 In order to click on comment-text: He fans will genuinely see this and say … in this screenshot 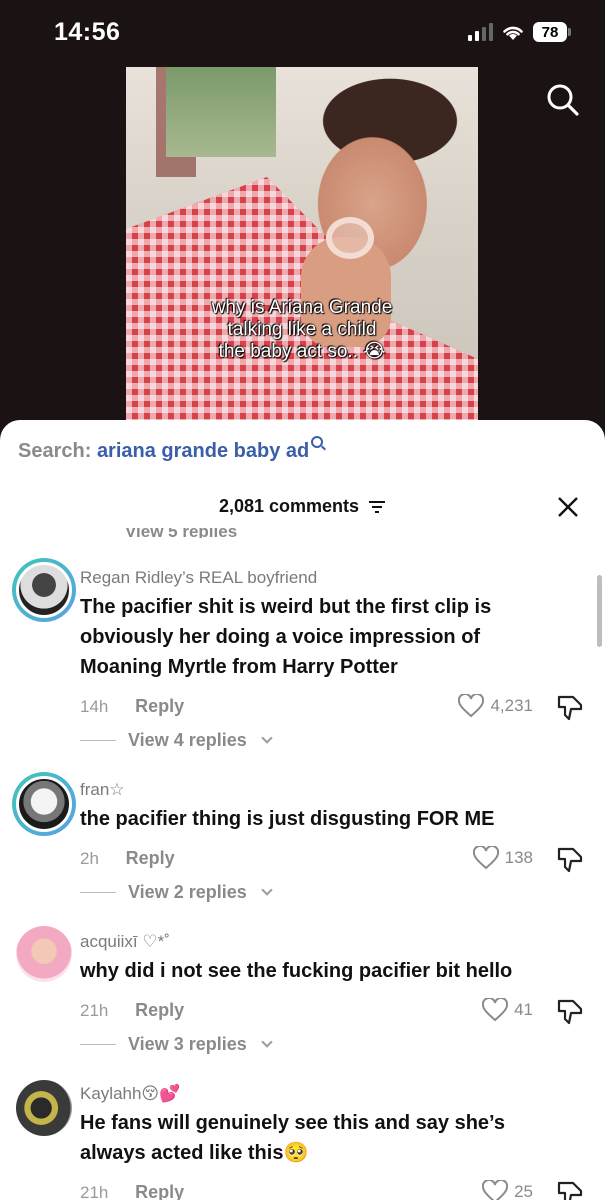, I will do `click(330, 1138)`.